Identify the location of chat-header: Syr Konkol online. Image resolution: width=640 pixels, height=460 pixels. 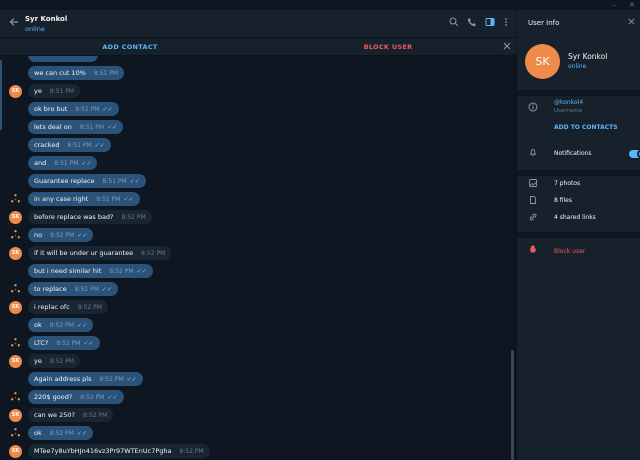
(258, 24).